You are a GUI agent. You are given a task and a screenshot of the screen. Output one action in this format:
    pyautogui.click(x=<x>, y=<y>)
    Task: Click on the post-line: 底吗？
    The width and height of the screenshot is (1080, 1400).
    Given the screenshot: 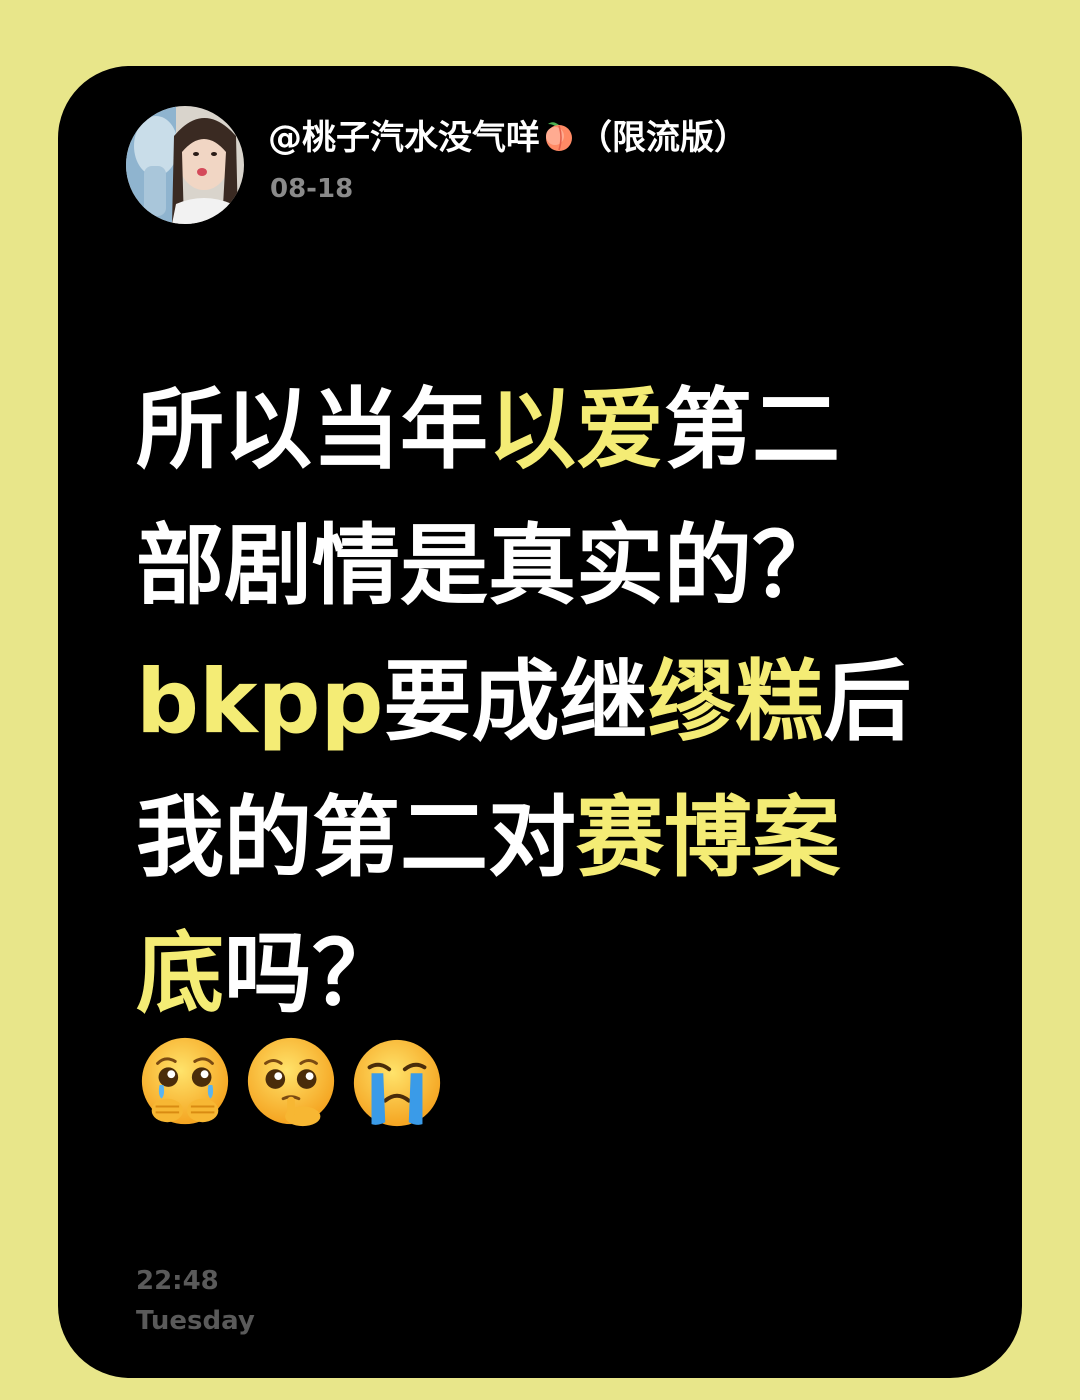 What is the action you would take?
    pyautogui.click(x=566, y=974)
    